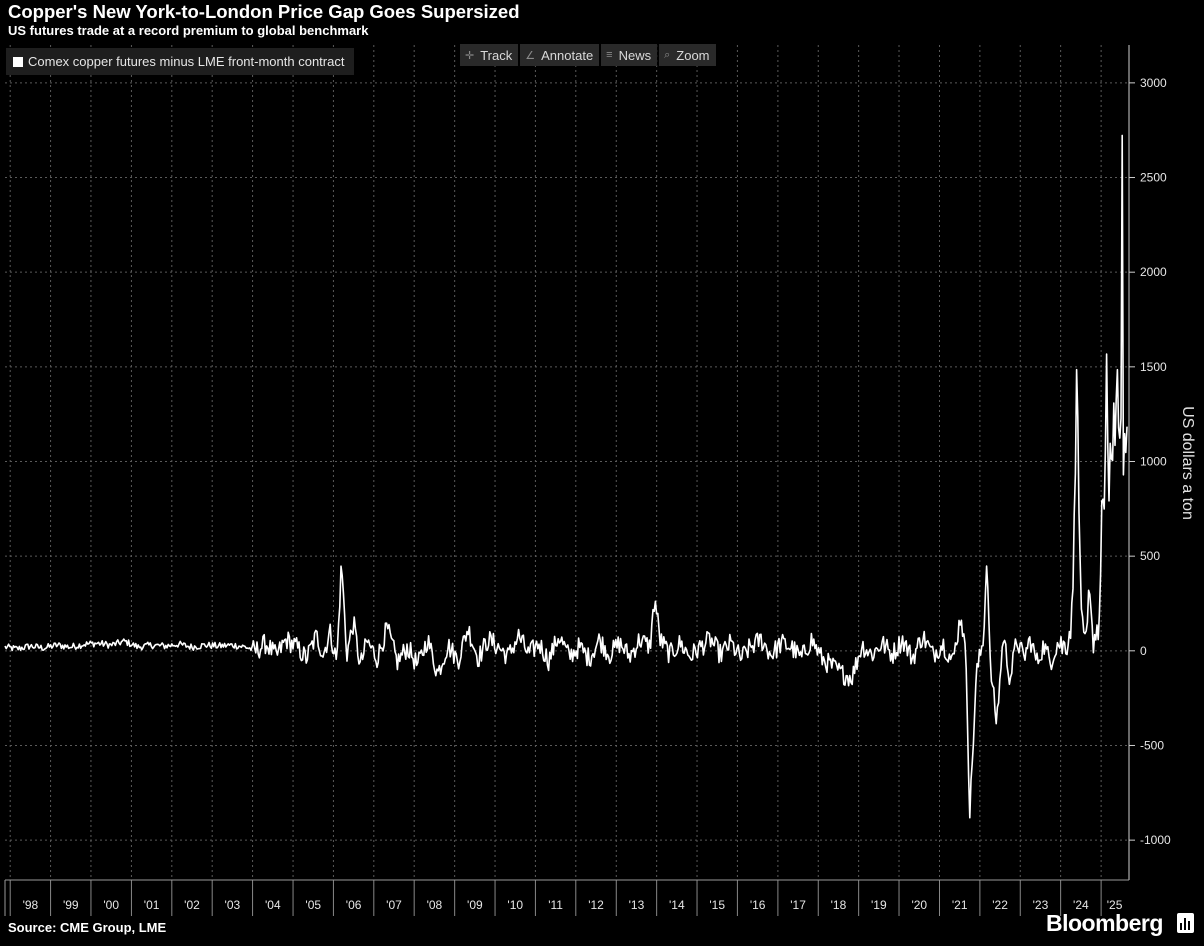 This screenshot has width=1204, height=946. I want to click on annotate-button-label: Annotate, so click(567, 55).